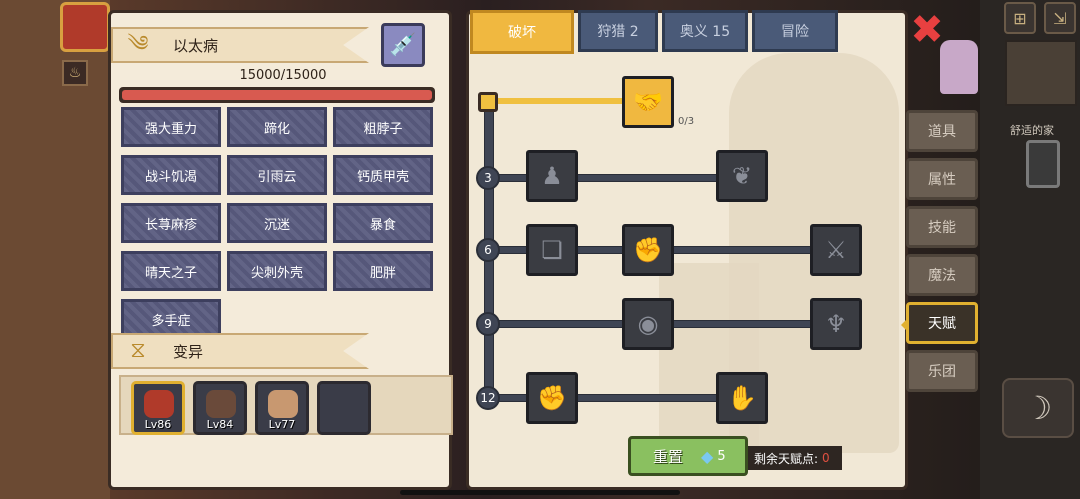  I want to click on tab-0: 破坏, so click(522, 32).